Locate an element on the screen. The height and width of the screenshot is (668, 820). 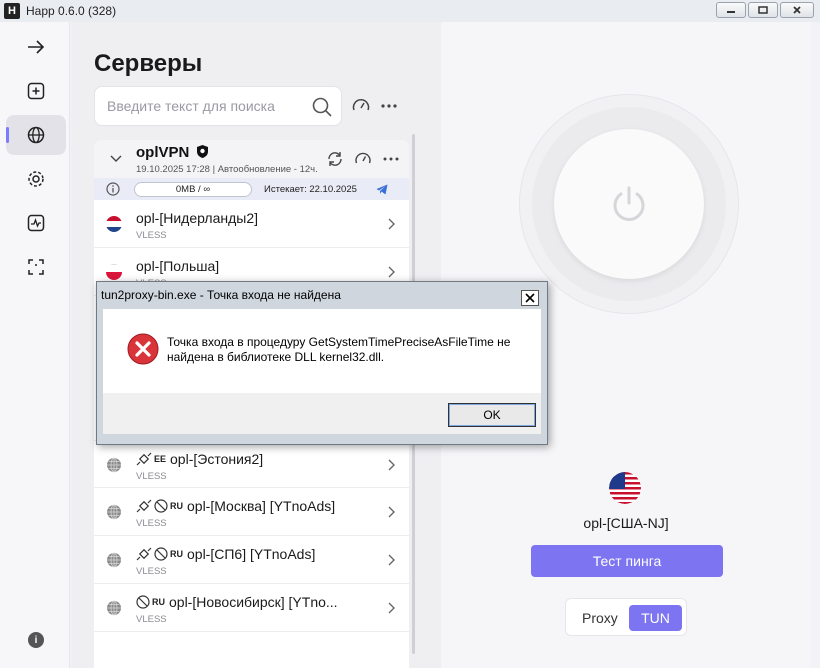
server-name-text: opl-[Эстония2] is located at coordinates (217, 459).